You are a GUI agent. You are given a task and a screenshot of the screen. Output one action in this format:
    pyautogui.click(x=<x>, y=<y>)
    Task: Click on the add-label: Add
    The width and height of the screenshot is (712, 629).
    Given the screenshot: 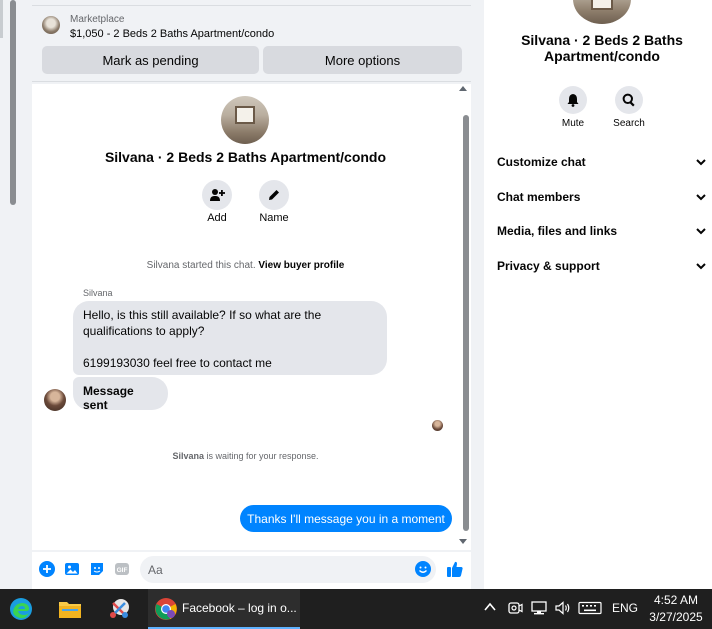 What is the action you would take?
    pyautogui.click(x=217, y=218)
    